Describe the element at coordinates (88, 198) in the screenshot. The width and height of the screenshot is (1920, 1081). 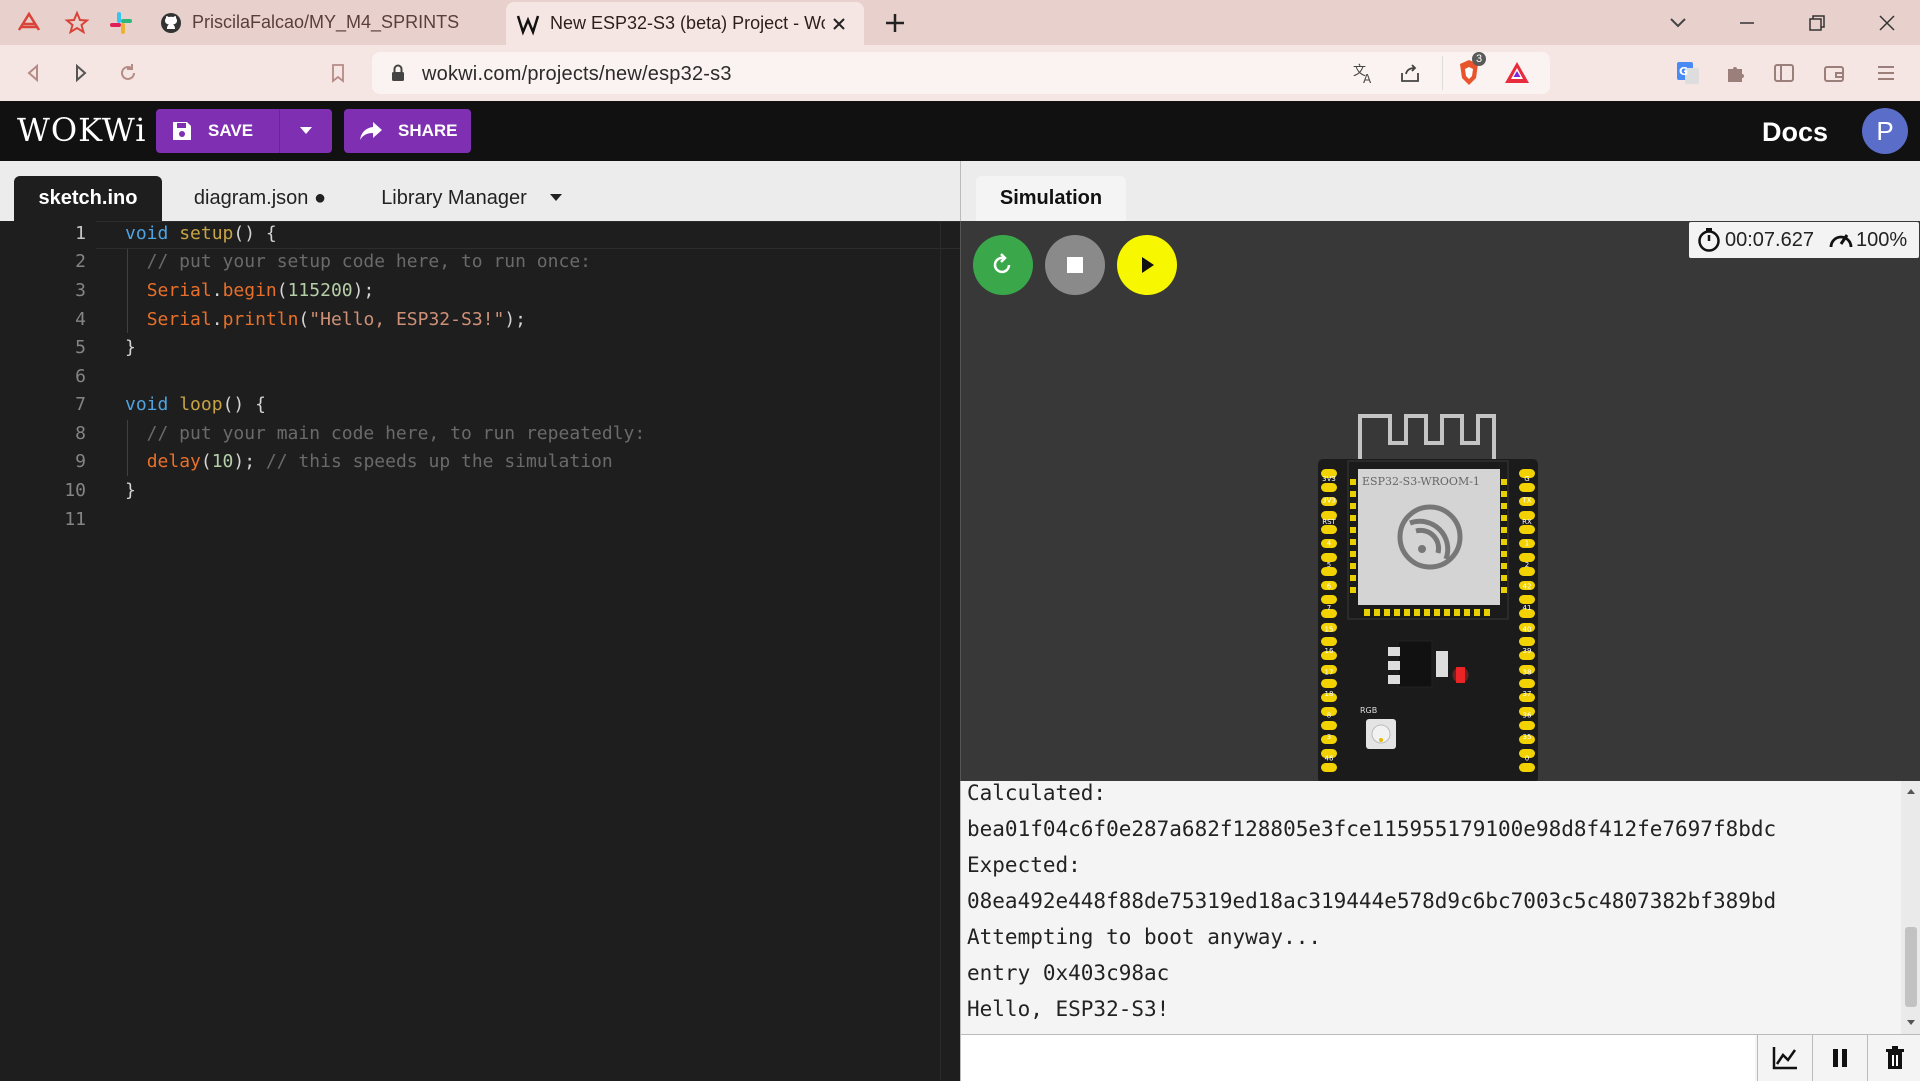
I see `tab-sketch-ino: sketch.ino` at that location.